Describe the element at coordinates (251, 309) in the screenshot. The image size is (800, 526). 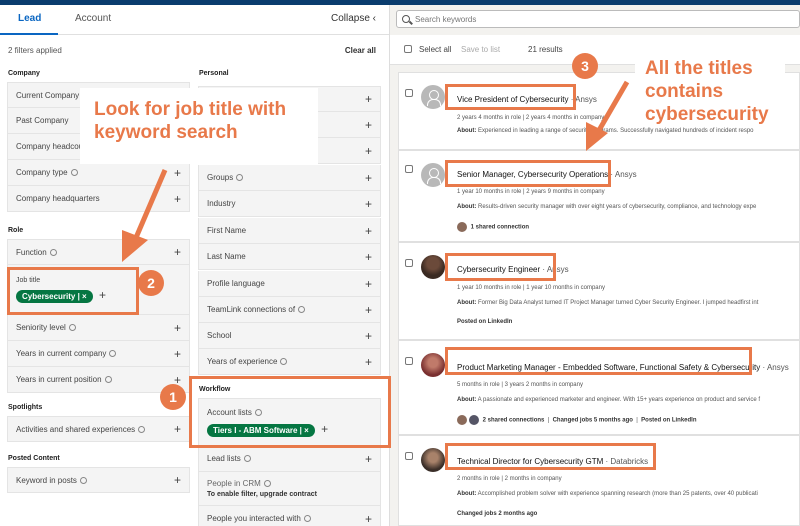
I see `filter-label: TeamLink connections of` at that location.